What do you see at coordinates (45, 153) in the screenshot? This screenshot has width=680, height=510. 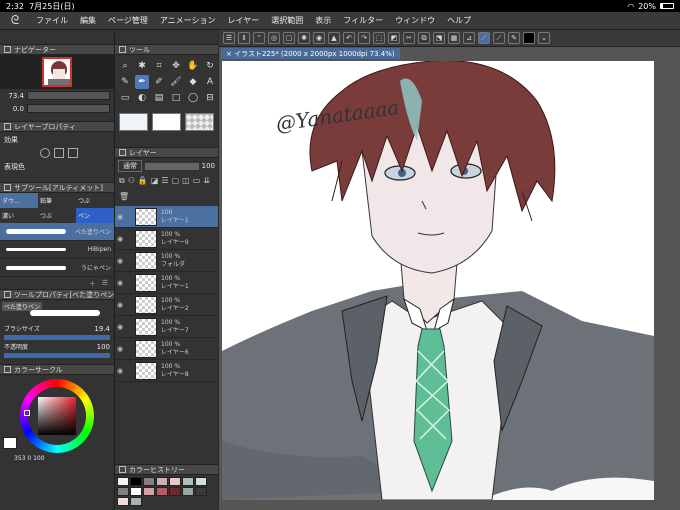 I see `effect-border-icon` at bounding box center [45, 153].